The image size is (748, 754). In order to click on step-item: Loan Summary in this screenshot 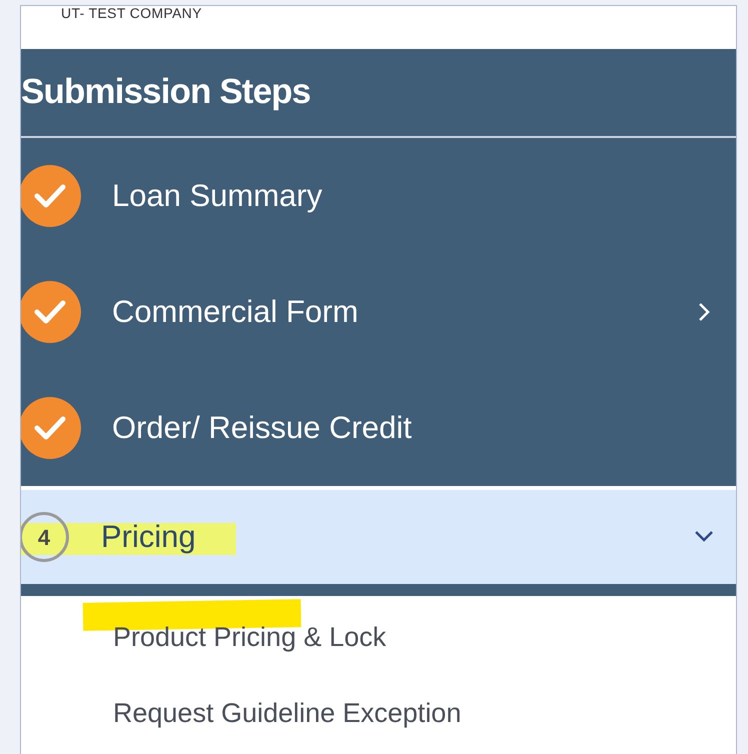, I will do `click(378, 196)`.